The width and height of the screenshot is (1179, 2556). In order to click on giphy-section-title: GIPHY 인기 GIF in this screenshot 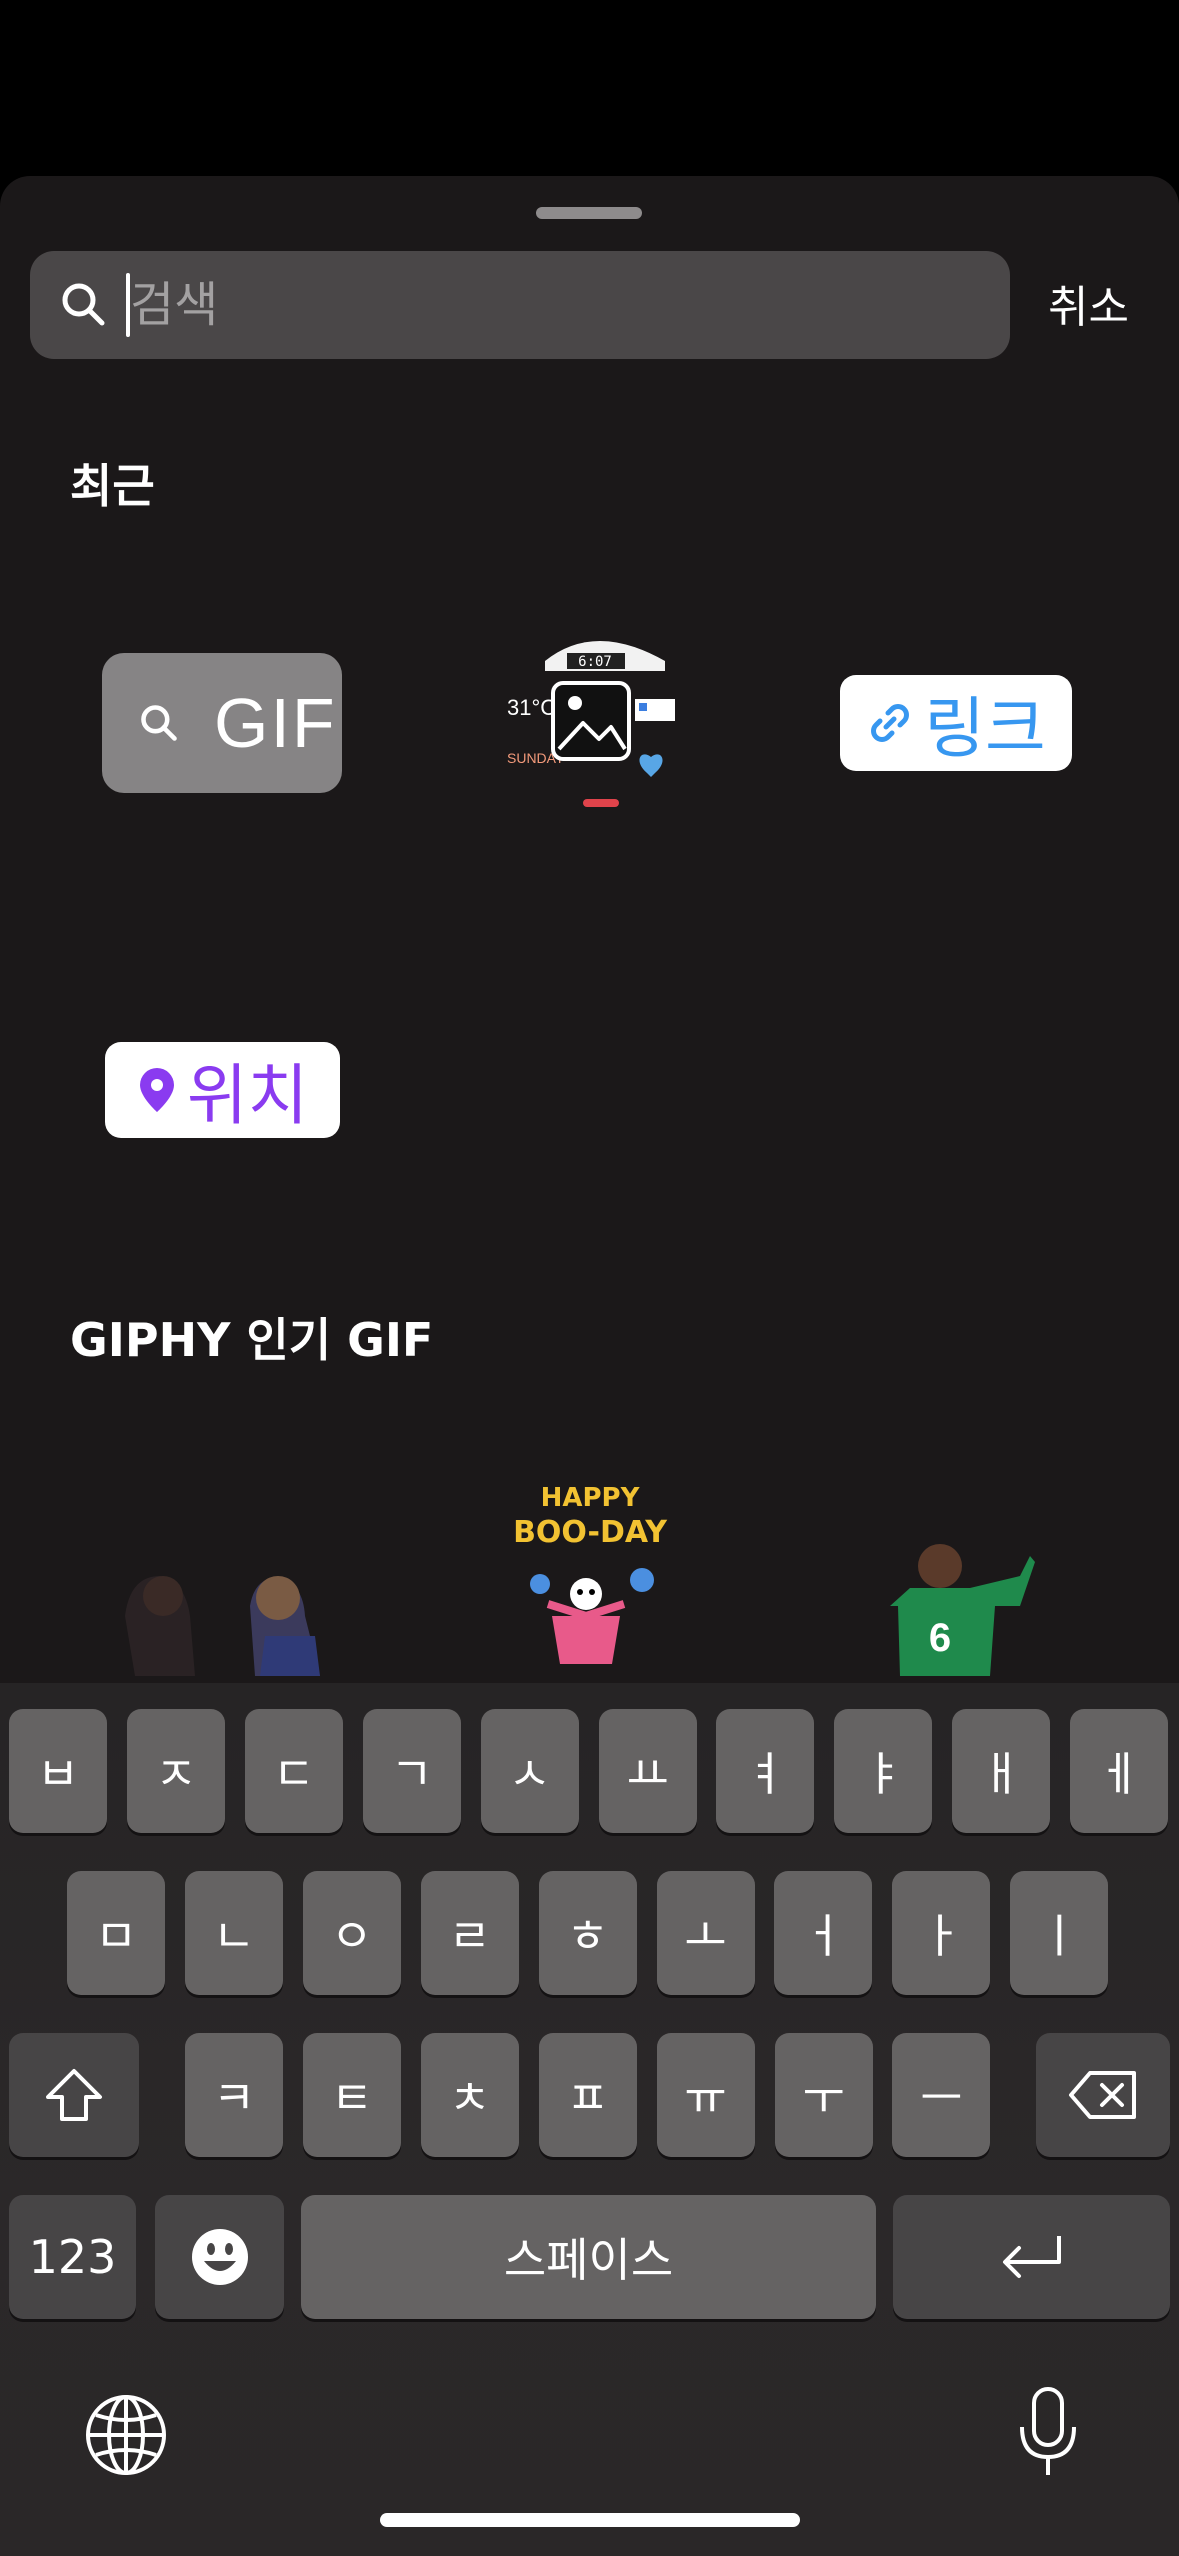, I will do `click(252, 1340)`.